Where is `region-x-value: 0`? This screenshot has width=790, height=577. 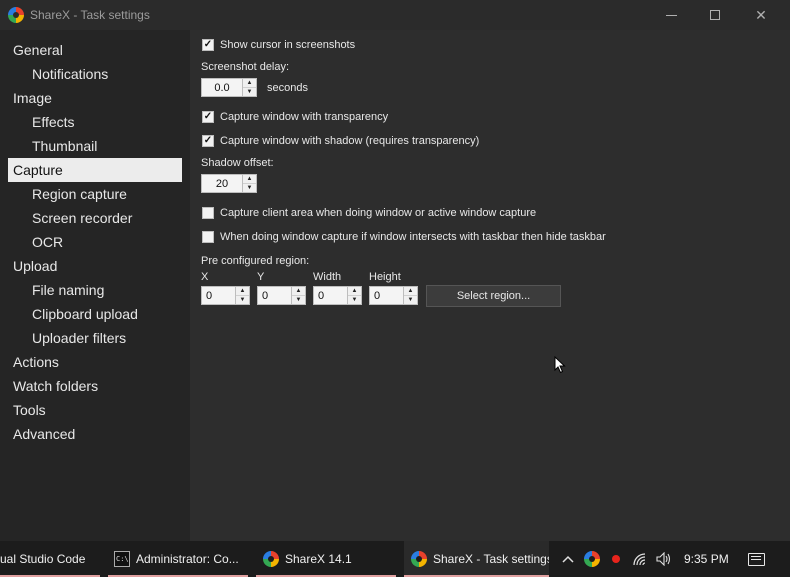
region-x-value: 0 is located at coordinates (218, 295).